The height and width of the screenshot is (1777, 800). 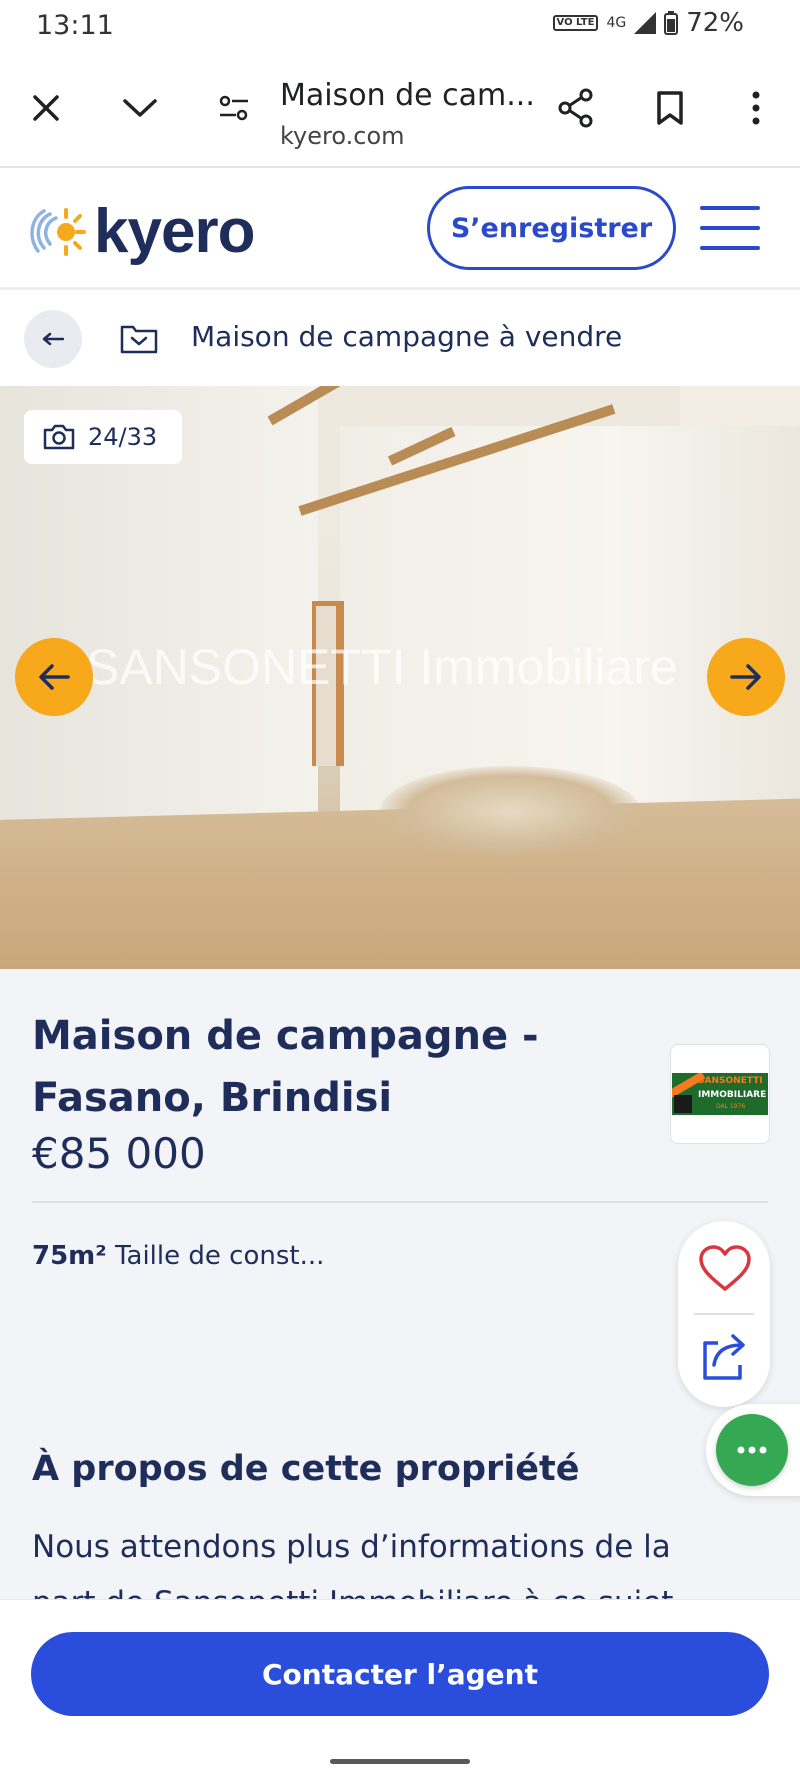 I want to click on system-nav-bar, so click(x=400, y=1762).